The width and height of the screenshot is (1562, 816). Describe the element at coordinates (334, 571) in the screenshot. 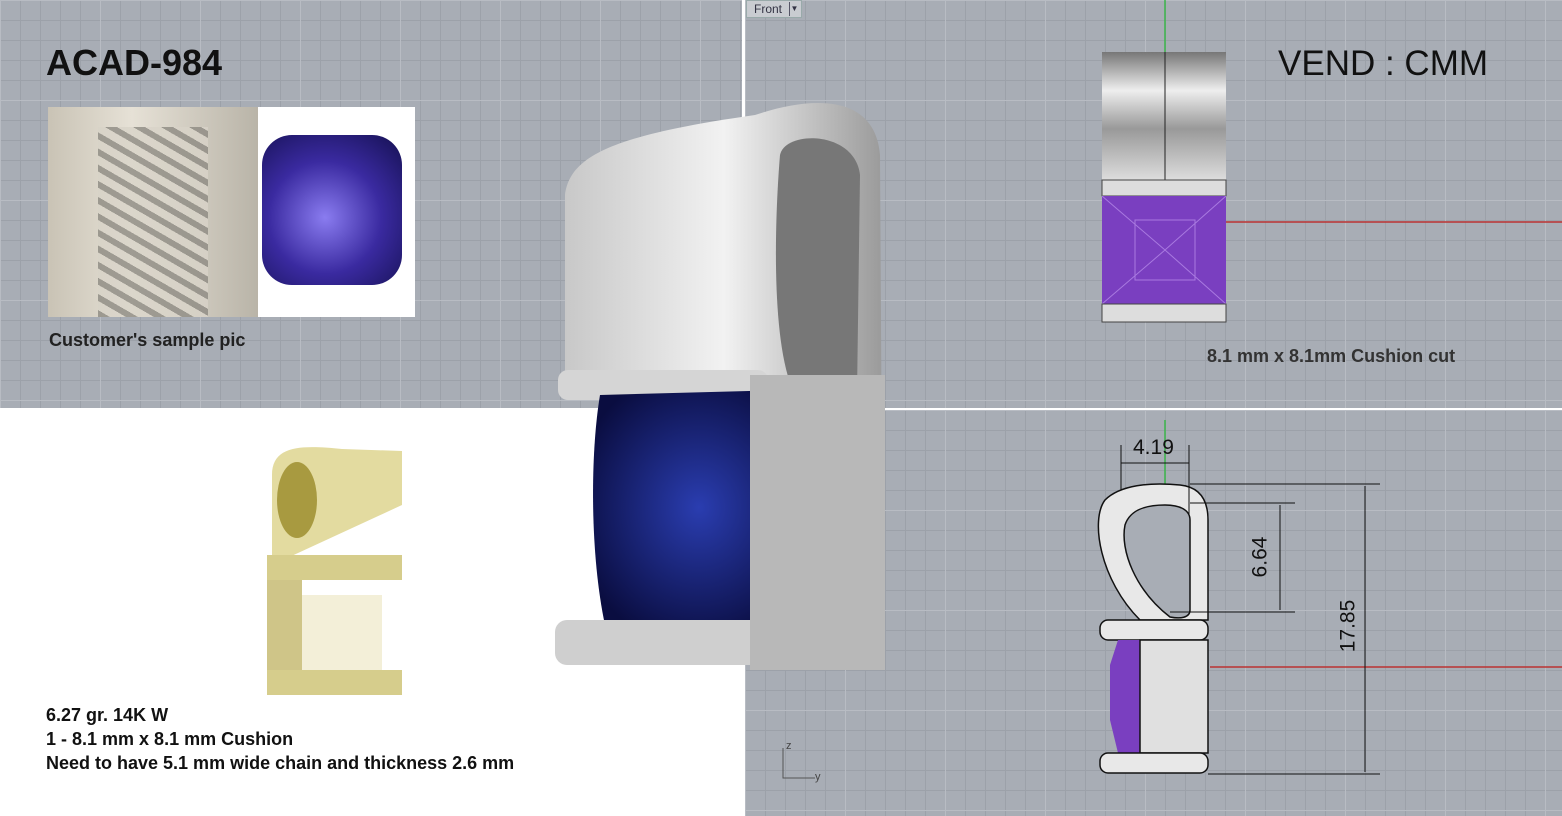

I see `gold-render` at that location.